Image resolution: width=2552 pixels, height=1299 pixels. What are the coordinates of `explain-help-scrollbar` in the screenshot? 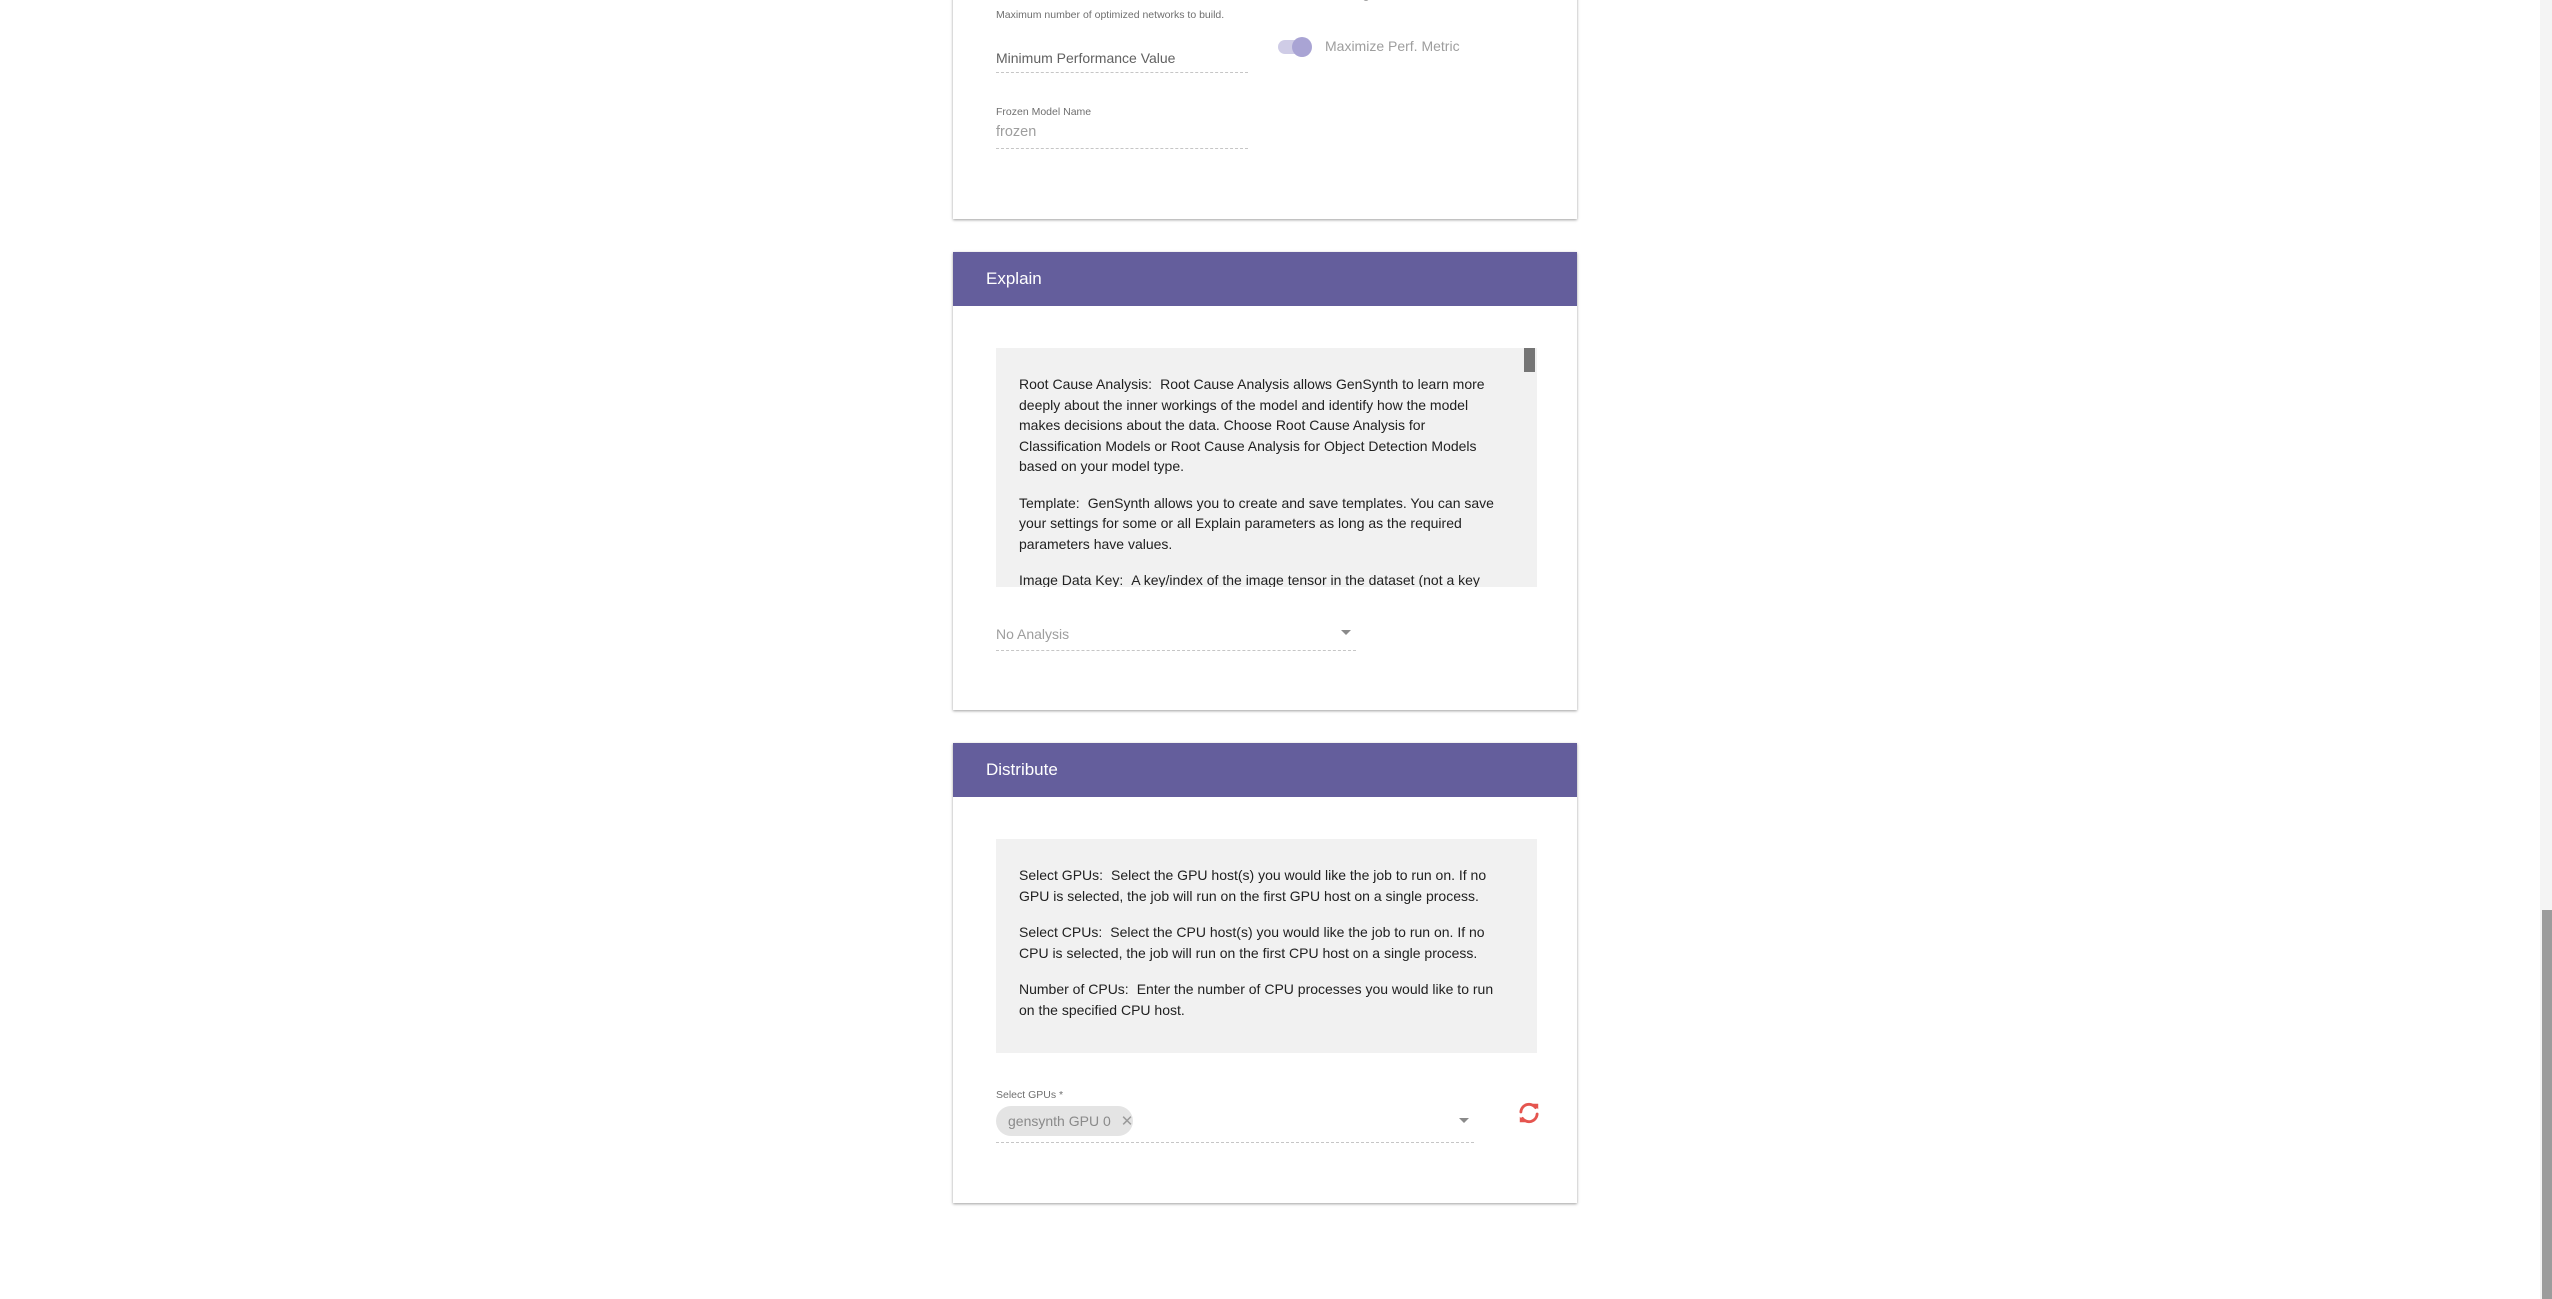 It's located at (1529, 360).